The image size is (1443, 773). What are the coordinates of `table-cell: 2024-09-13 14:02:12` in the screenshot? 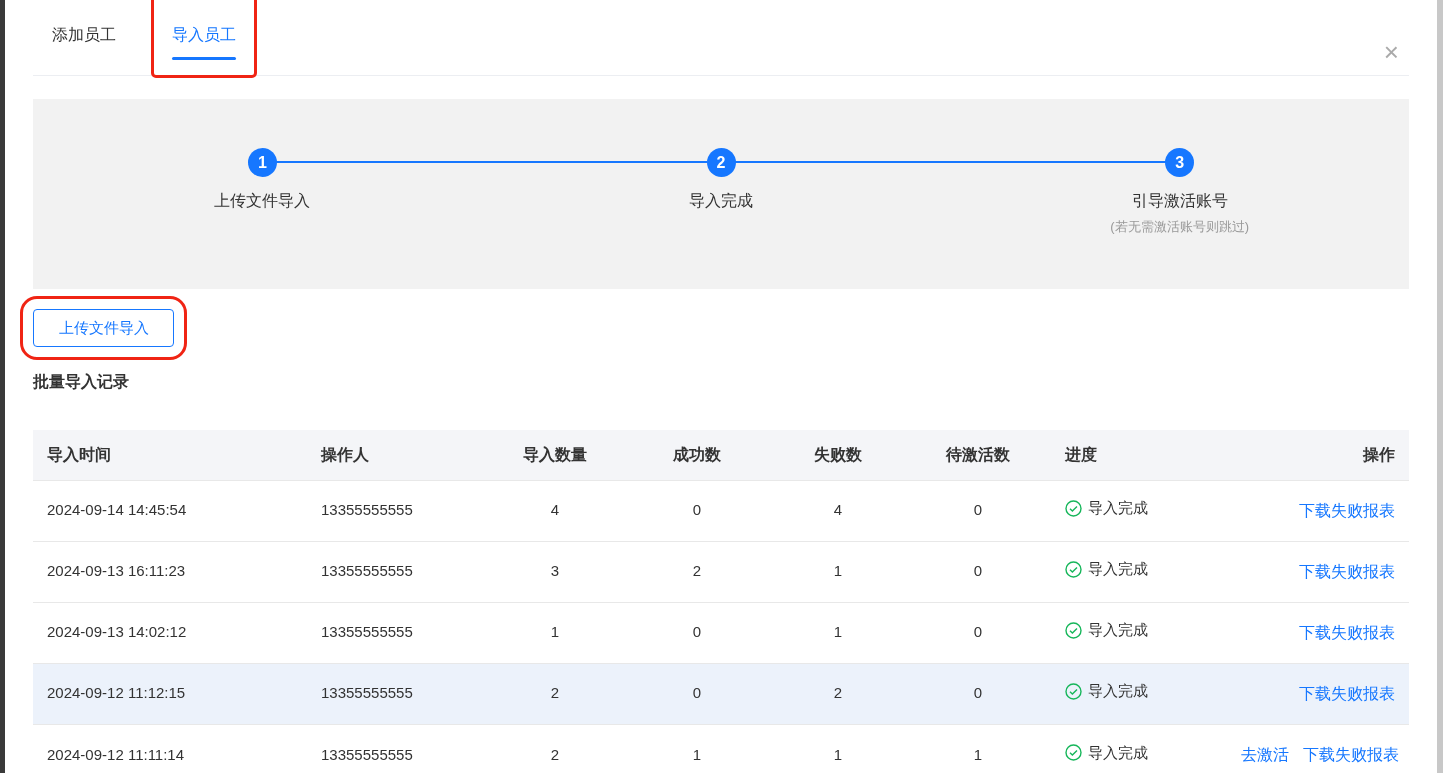 It's located at (170, 632).